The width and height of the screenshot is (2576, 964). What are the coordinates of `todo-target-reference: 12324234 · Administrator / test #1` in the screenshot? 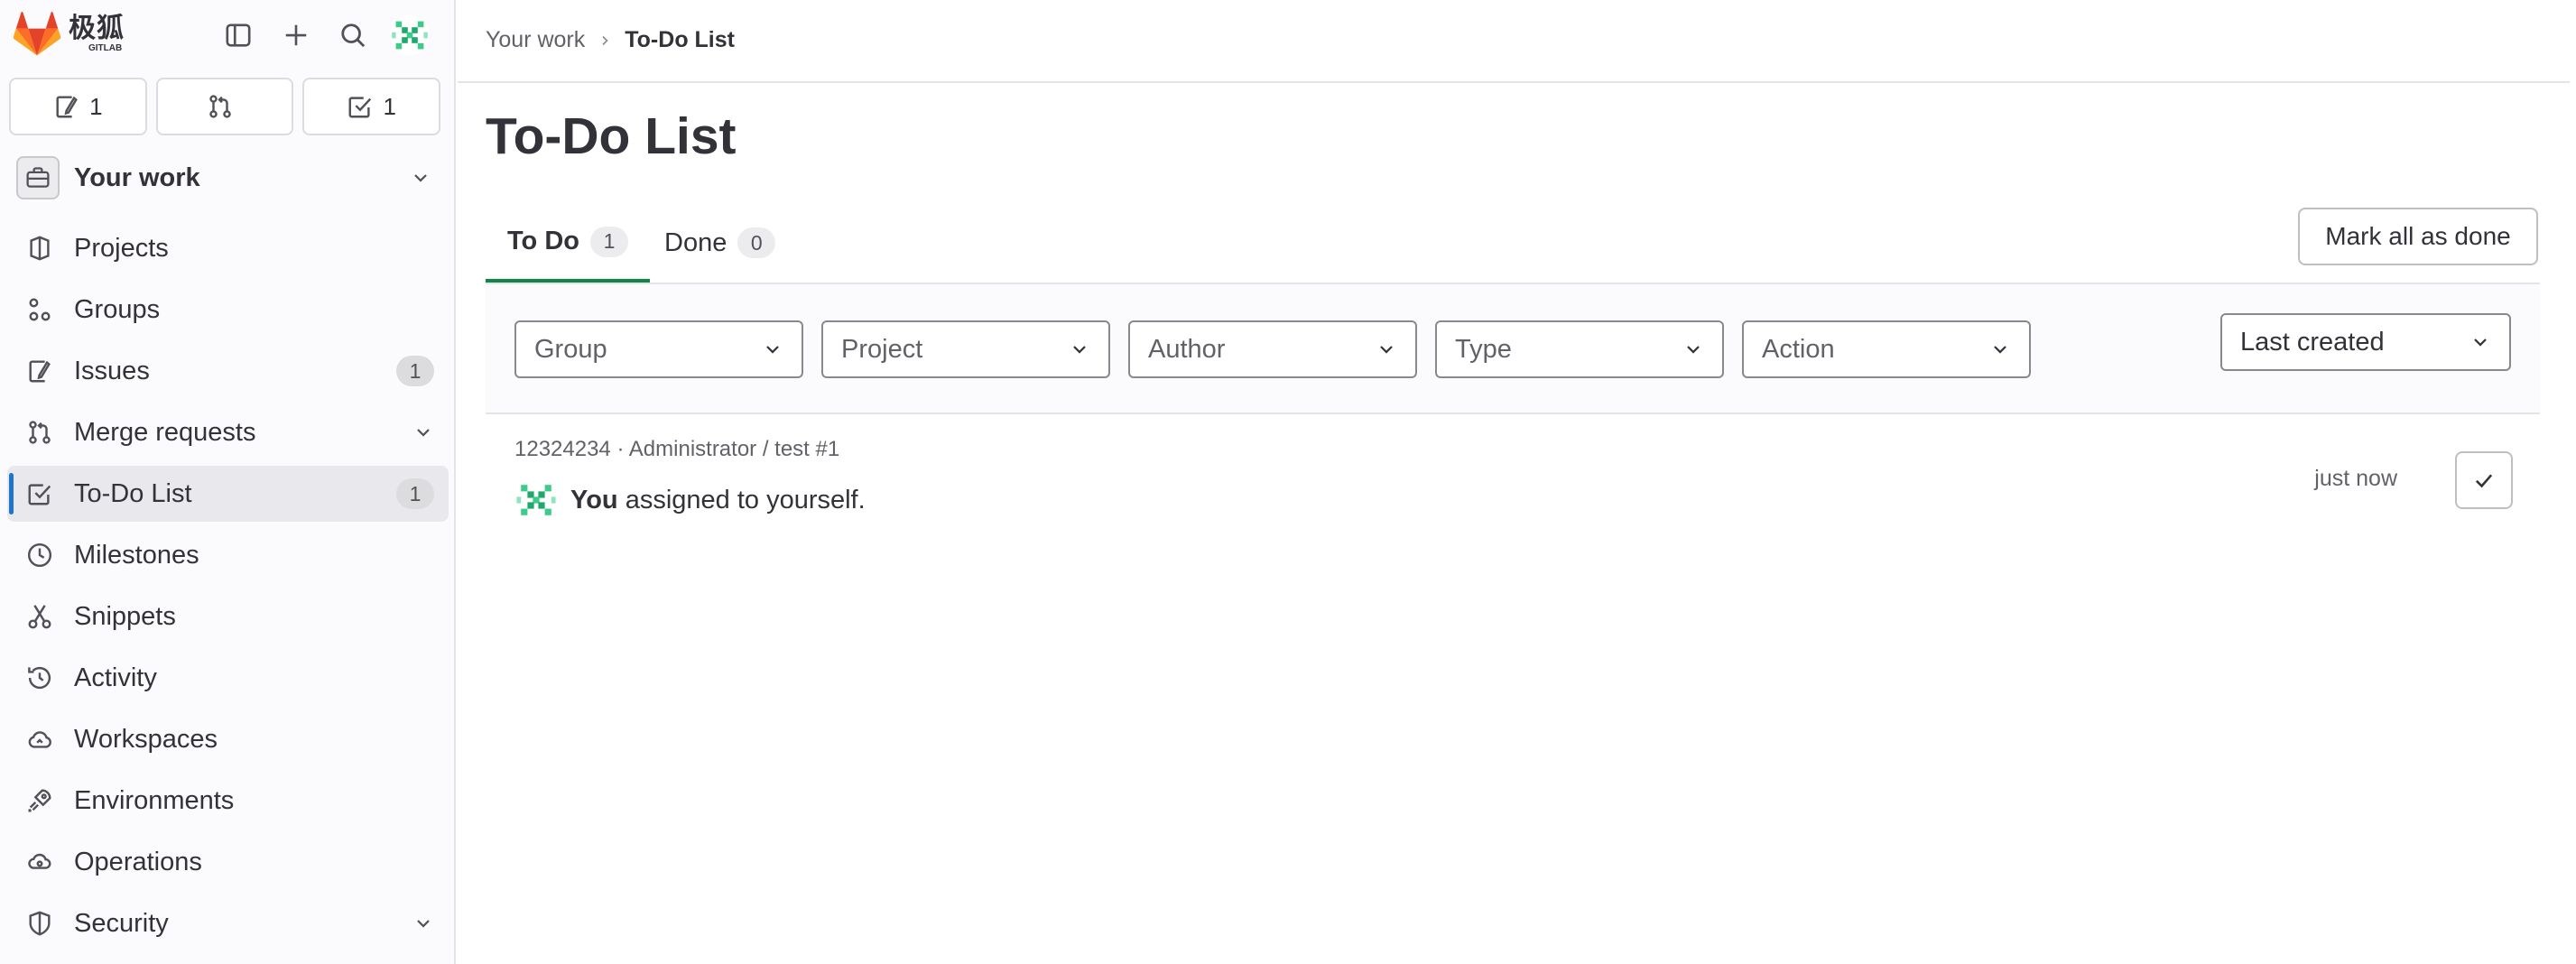 It's located at (676, 449).